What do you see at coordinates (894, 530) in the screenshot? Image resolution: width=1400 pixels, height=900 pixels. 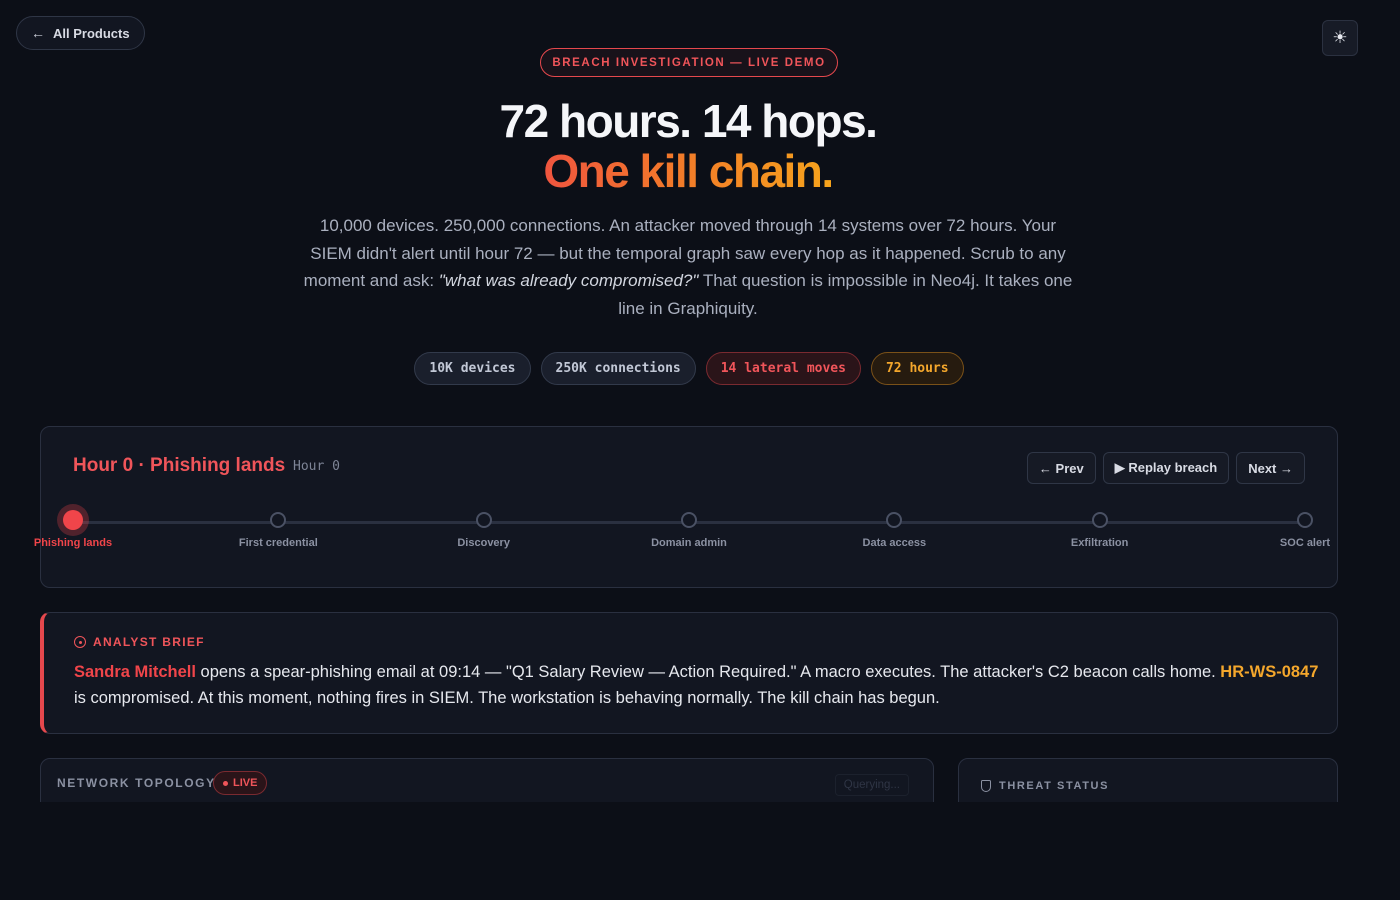 I see `timeline-step-data-access: Data access` at bounding box center [894, 530].